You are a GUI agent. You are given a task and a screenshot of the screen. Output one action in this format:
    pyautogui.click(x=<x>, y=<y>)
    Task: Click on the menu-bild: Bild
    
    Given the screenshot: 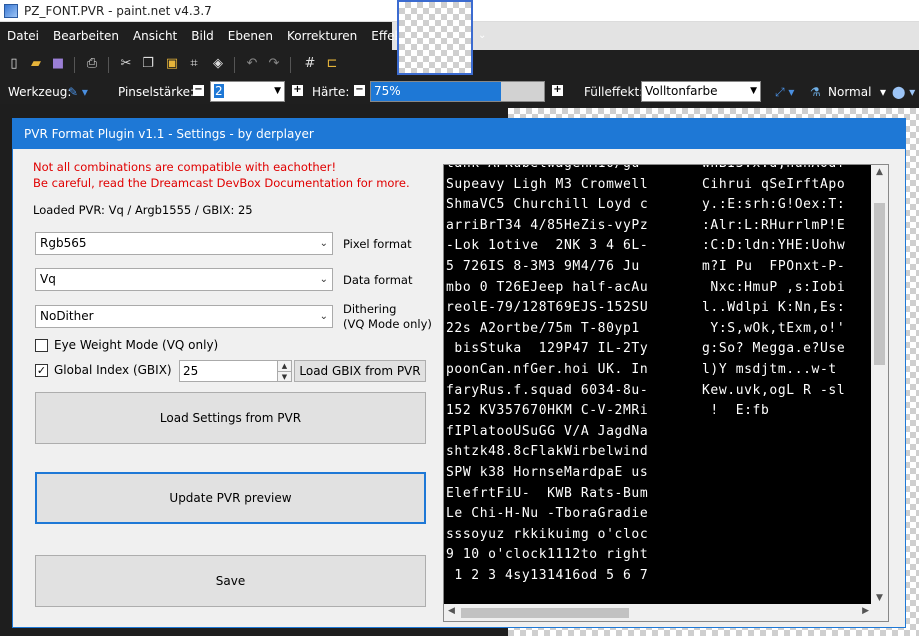 What is the action you would take?
    pyautogui.click(x=202, y=36)
    